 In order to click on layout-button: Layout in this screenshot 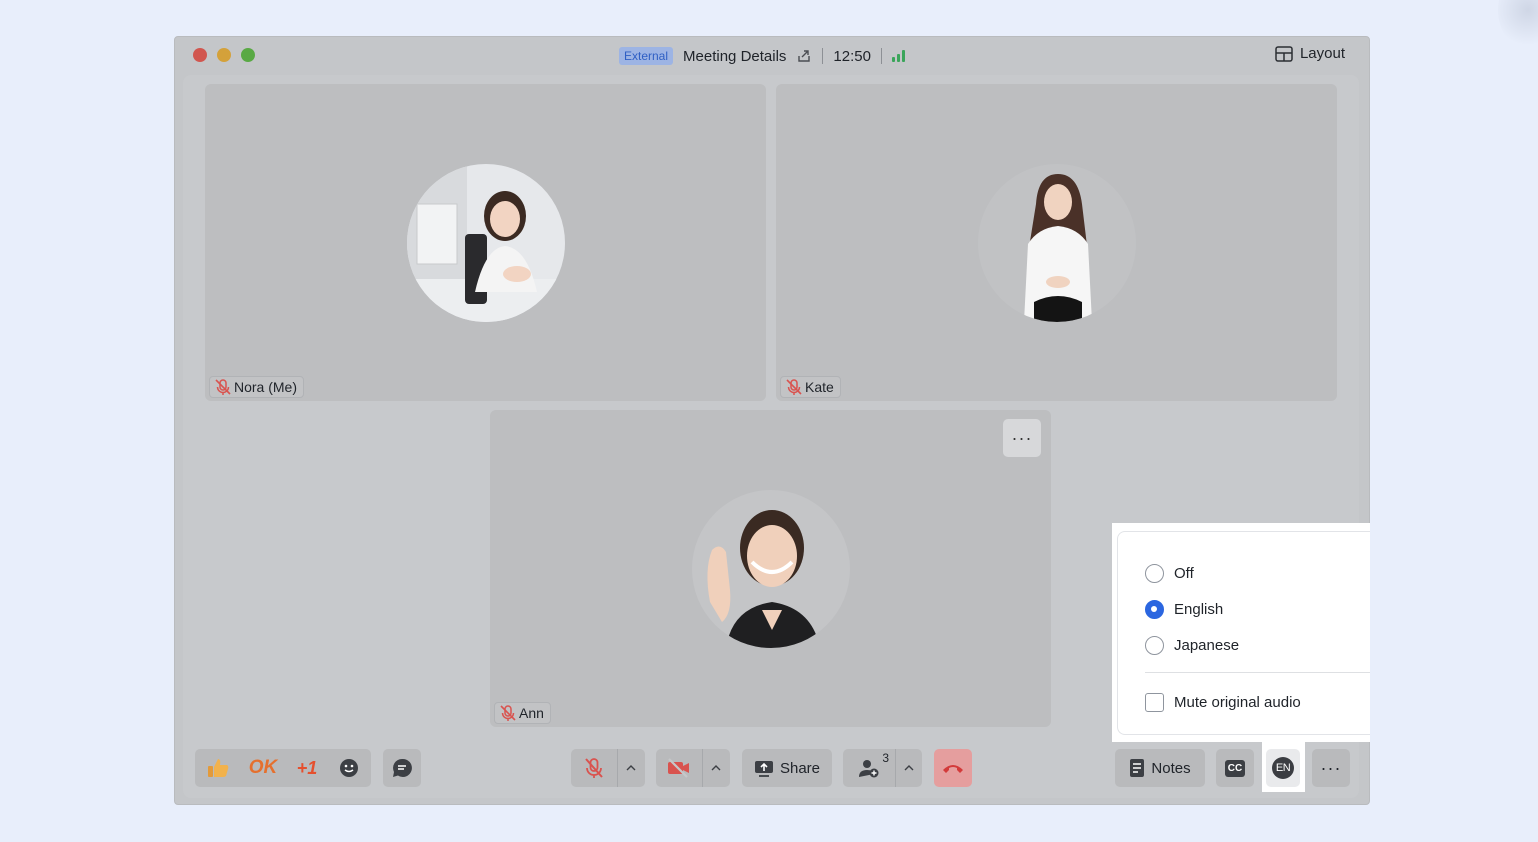, I will do `click(1310, 53)`.